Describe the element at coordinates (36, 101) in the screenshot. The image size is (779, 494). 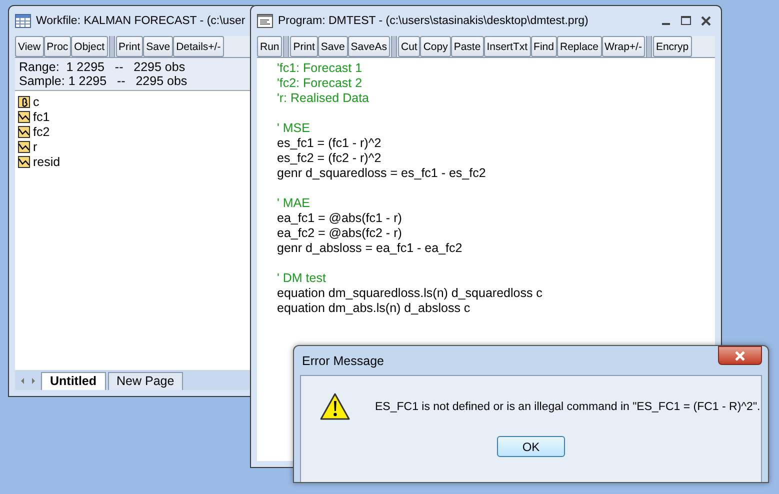
I see `object-name: c` at that location.